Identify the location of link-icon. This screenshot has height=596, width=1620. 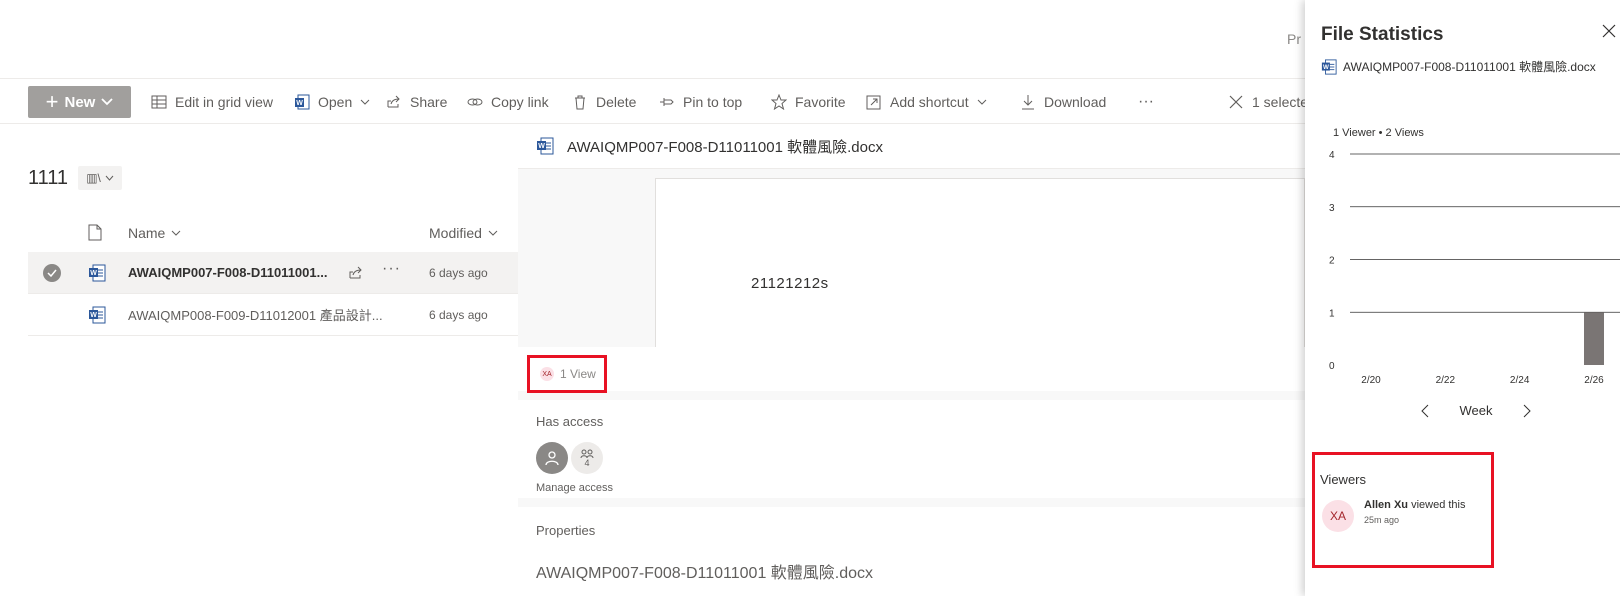
(475, 102).